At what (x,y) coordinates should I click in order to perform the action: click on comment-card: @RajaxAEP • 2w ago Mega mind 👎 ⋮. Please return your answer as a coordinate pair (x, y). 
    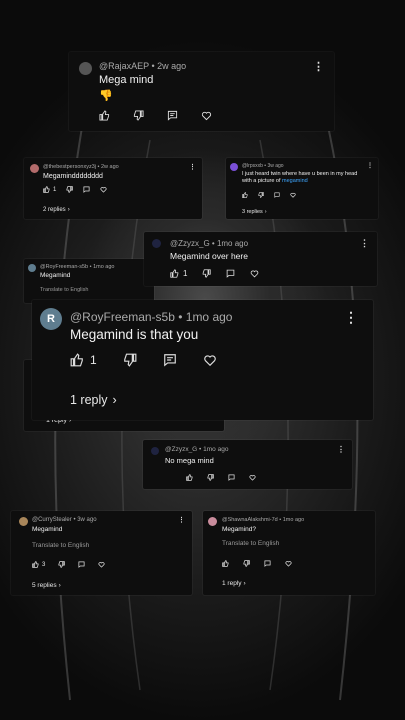
    Looking at the image, I should click on (201, 91).